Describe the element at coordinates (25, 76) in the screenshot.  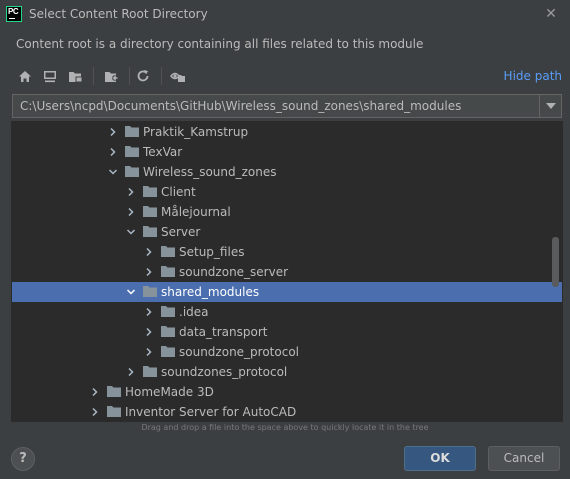
I see `home-icon` at that location.